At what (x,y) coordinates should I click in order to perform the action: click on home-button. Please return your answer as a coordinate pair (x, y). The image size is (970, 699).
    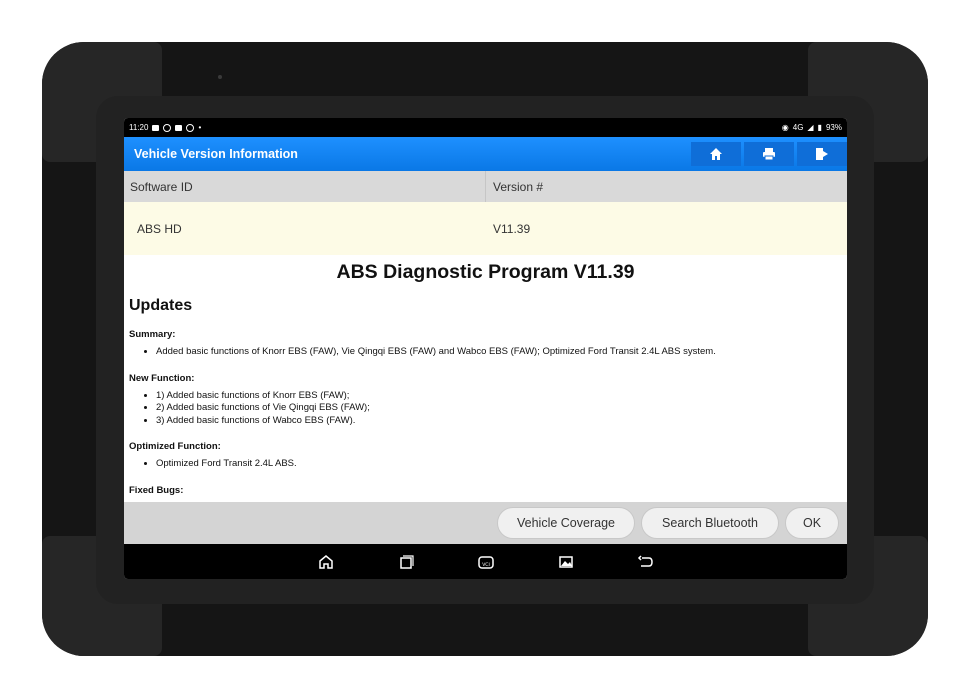
    Looking at the image, I should click on (716, 154).